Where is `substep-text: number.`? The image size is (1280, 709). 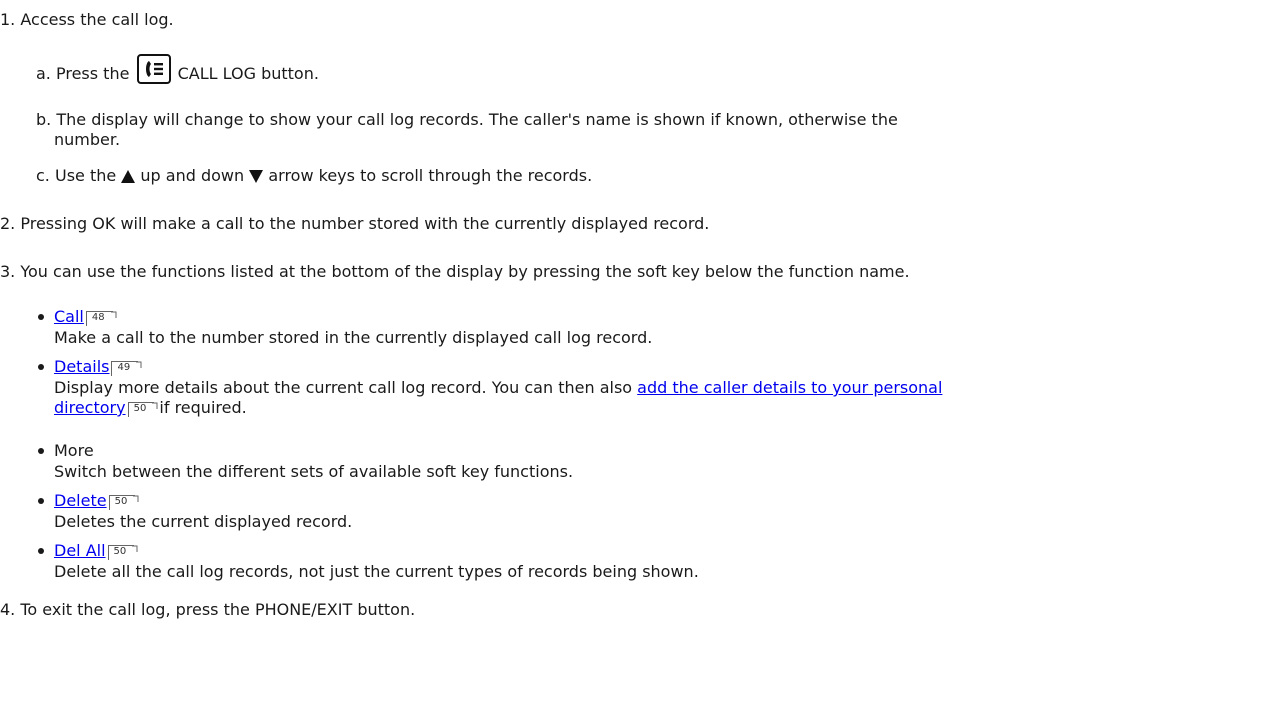 substep-text: number. is located at coordinates (87, 139).